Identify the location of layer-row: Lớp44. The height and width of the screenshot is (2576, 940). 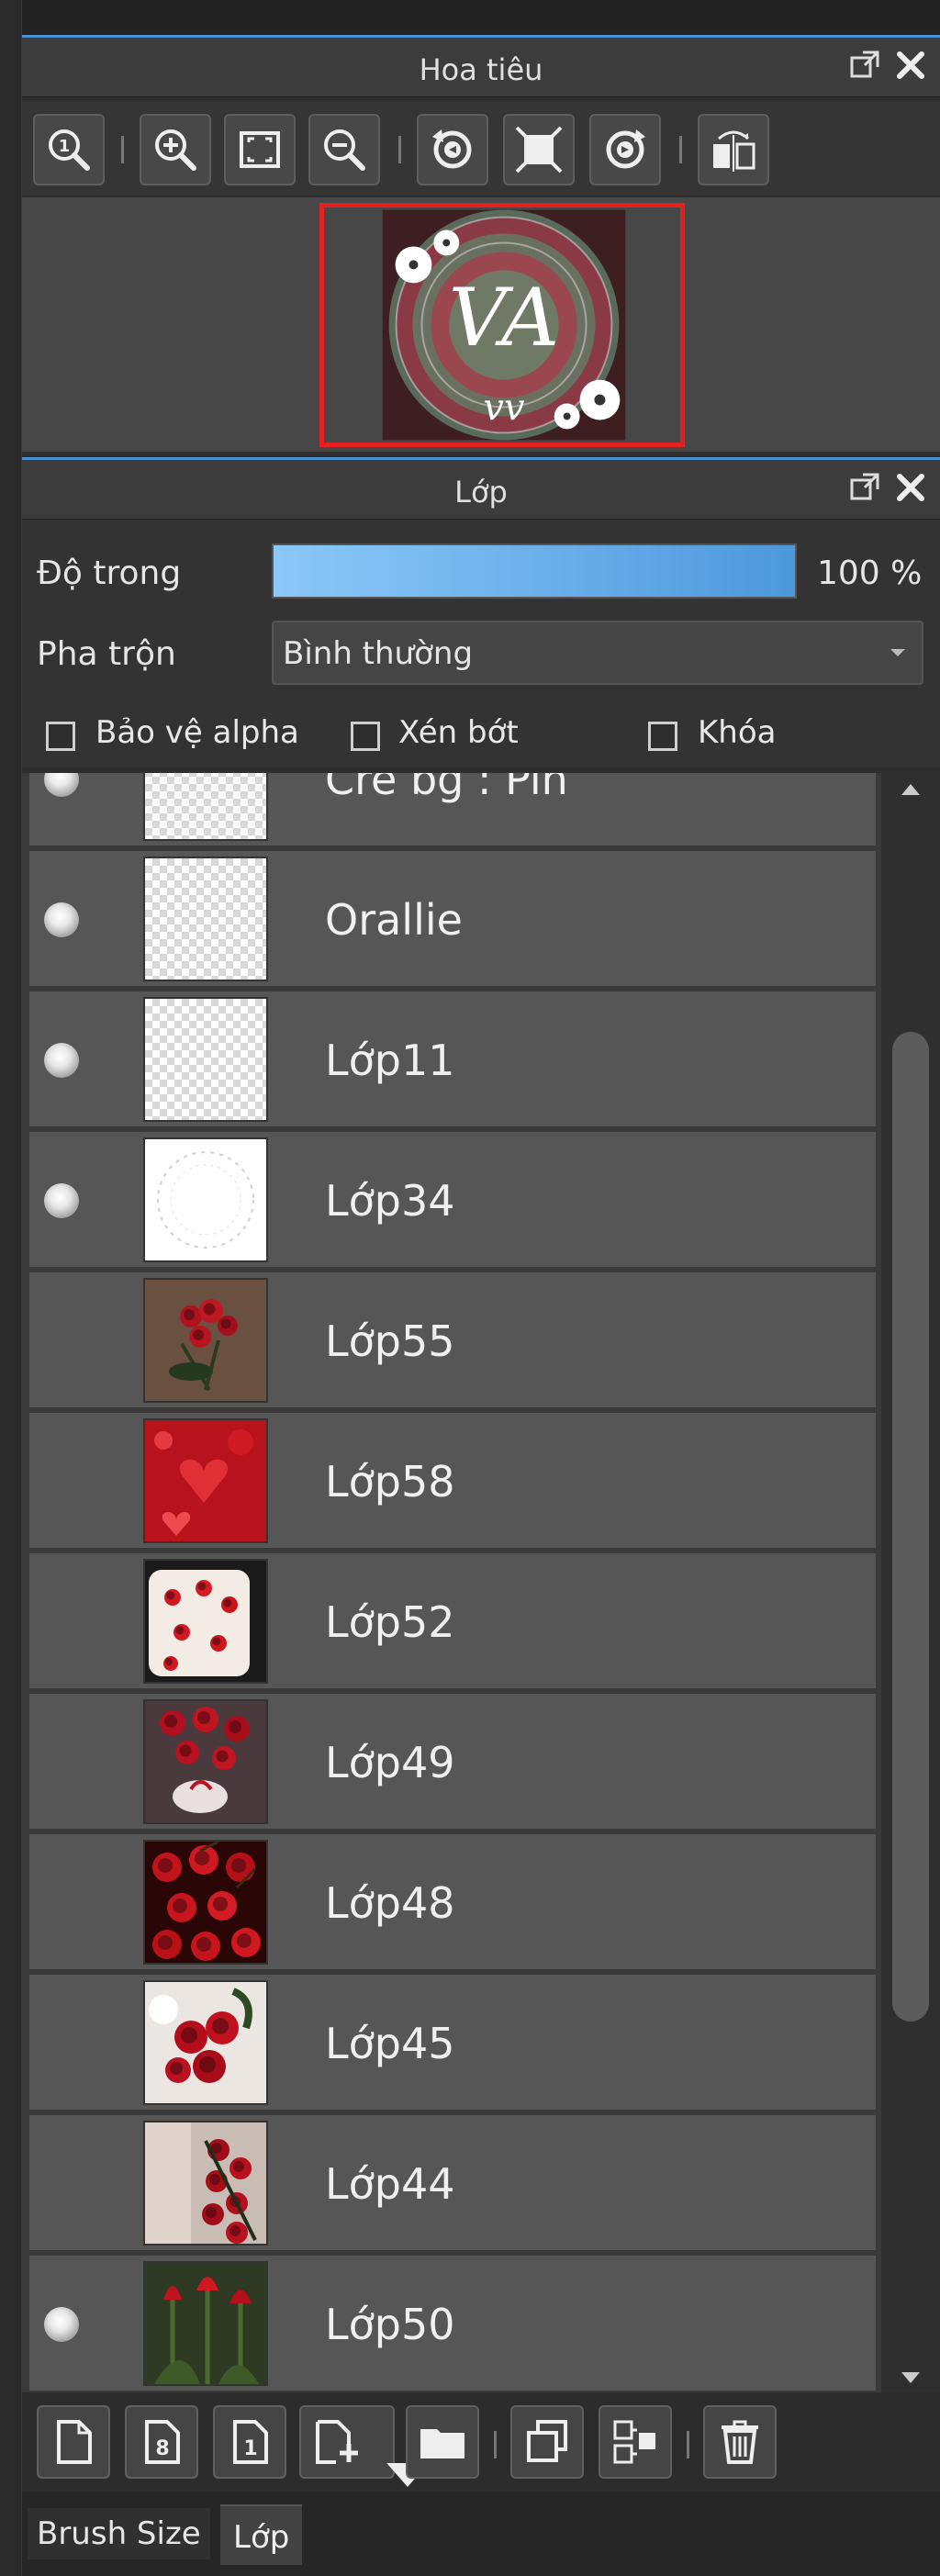
(452, 2184).